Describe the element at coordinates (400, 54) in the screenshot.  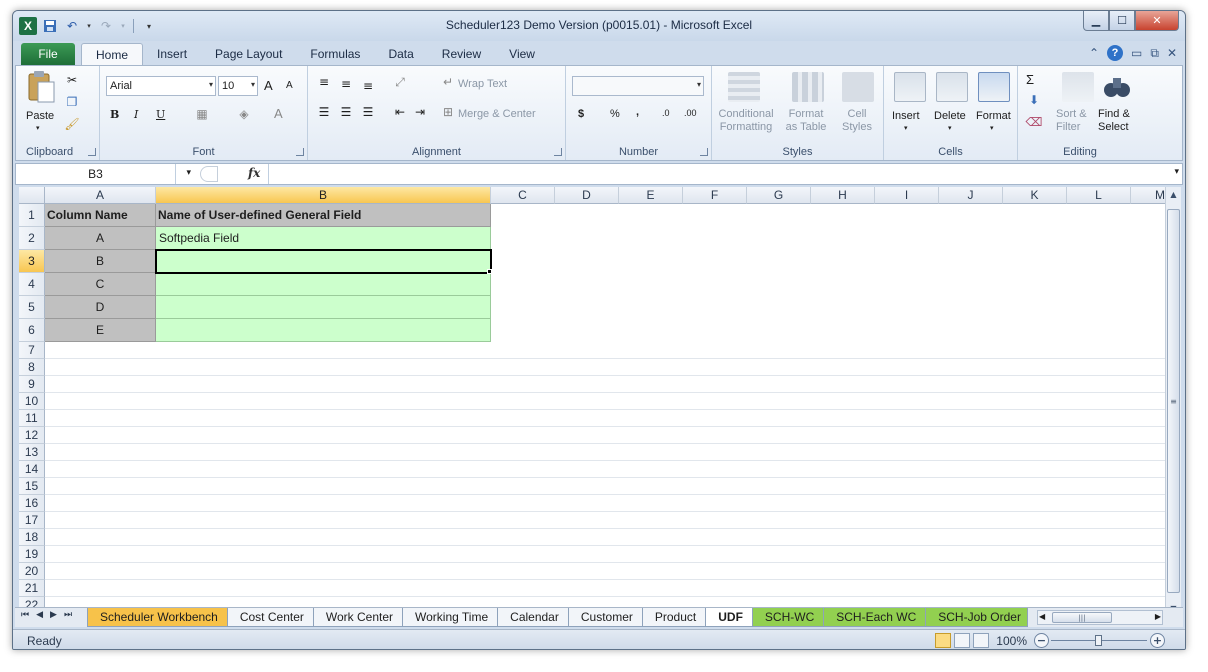
I see `tab-data: Data` at that location.